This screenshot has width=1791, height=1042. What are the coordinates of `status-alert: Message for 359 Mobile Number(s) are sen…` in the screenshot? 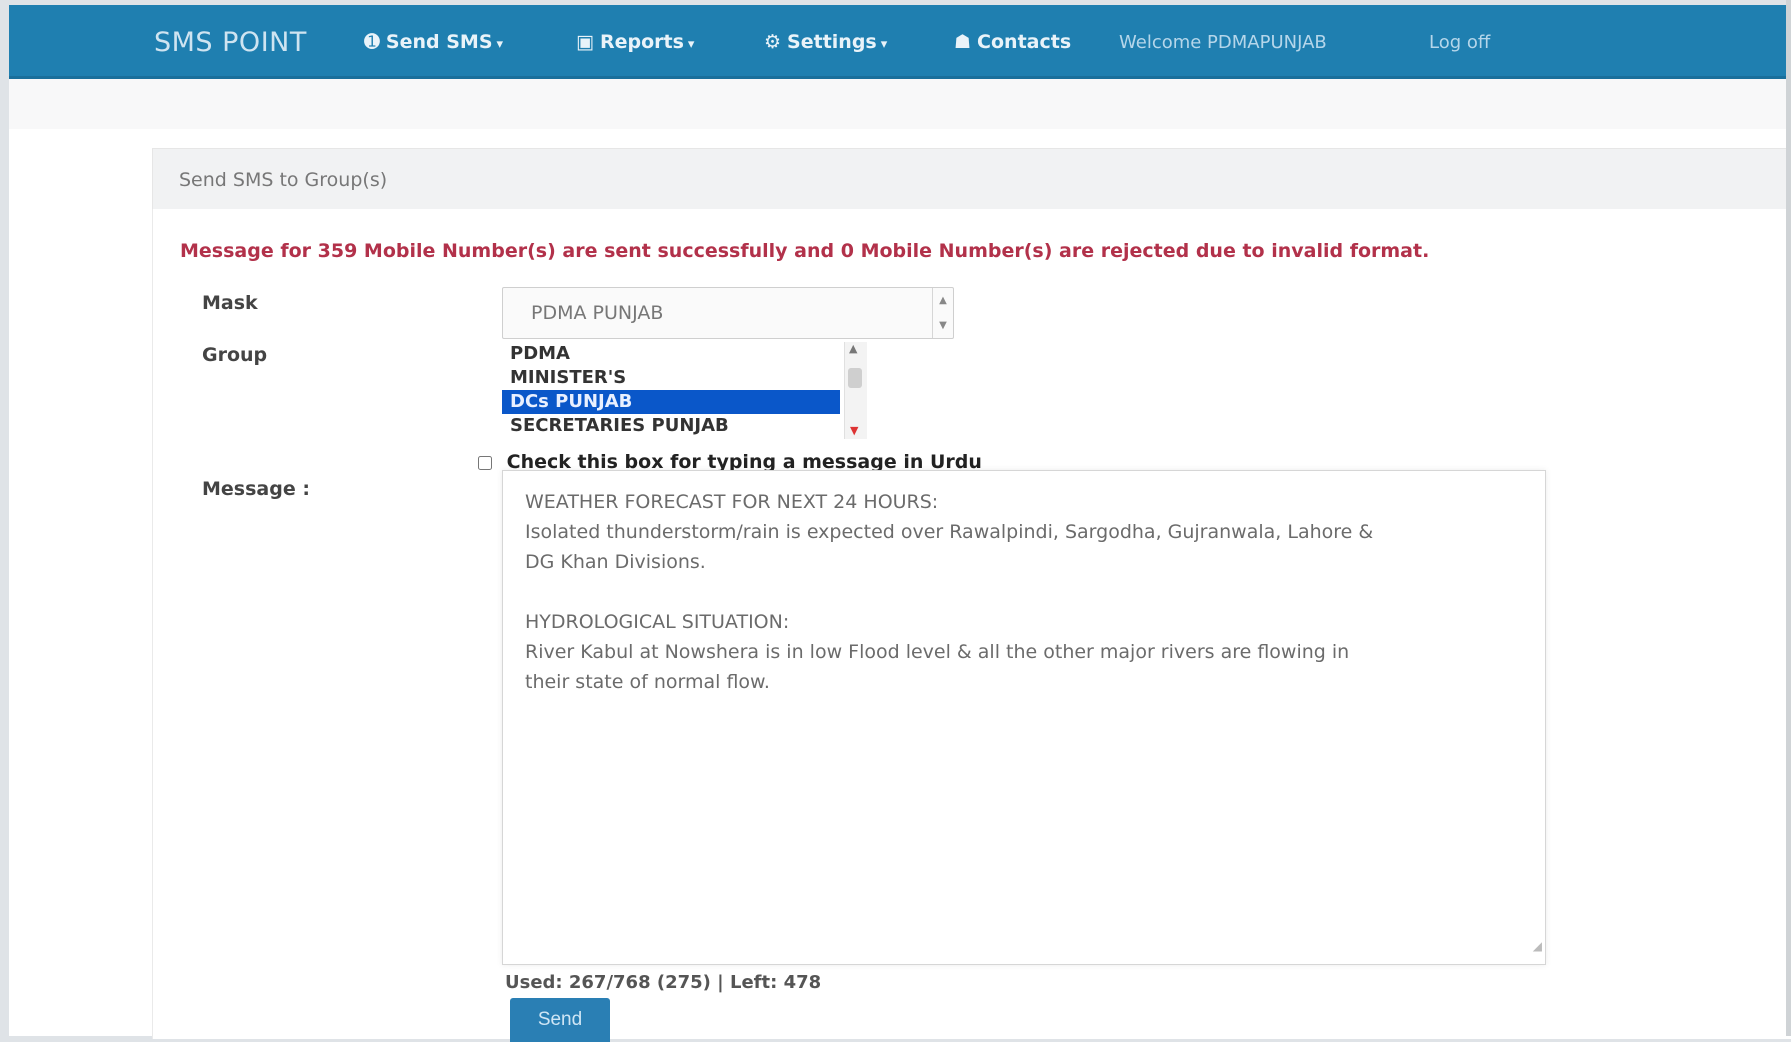 It's located at (805, 251).